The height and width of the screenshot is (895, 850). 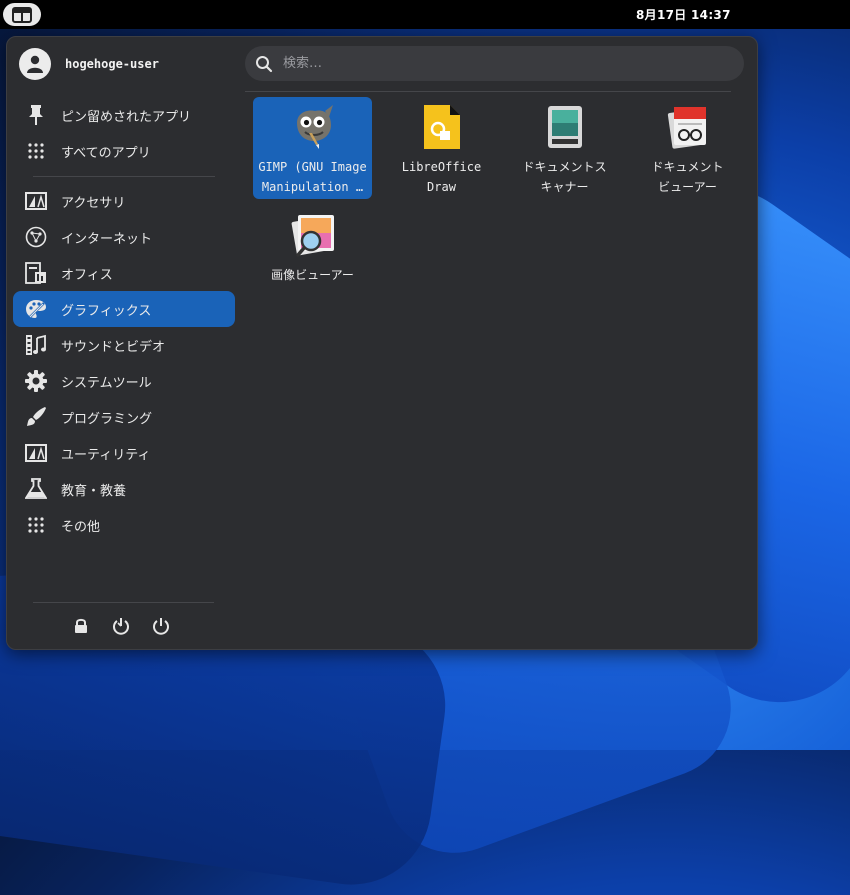 What do you see at coordinates (441, 177) in the screenshot?
I see `app-label: LibreOffice Draw` at bounding box center [441, 177].